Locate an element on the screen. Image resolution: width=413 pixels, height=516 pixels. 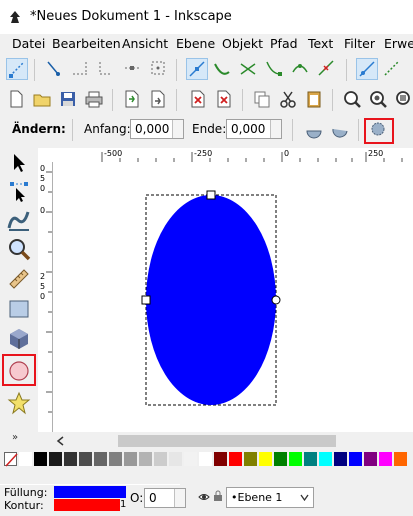
snap-bbox-edge-button is located at coordinates (81, 69).